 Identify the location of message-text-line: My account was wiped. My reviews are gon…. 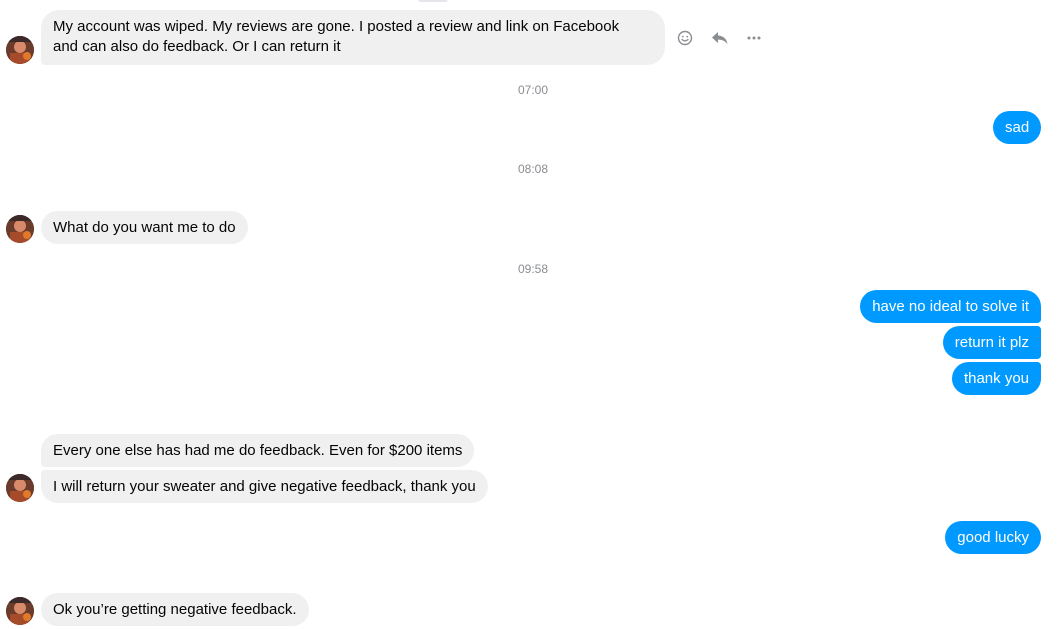
(336, 26).